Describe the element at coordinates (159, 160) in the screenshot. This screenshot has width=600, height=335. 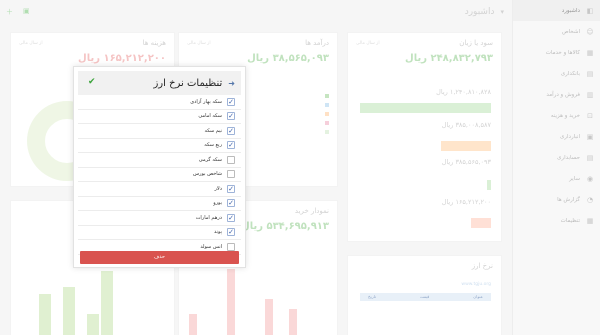
I see `currency-row: سکه گرمی` at that location.